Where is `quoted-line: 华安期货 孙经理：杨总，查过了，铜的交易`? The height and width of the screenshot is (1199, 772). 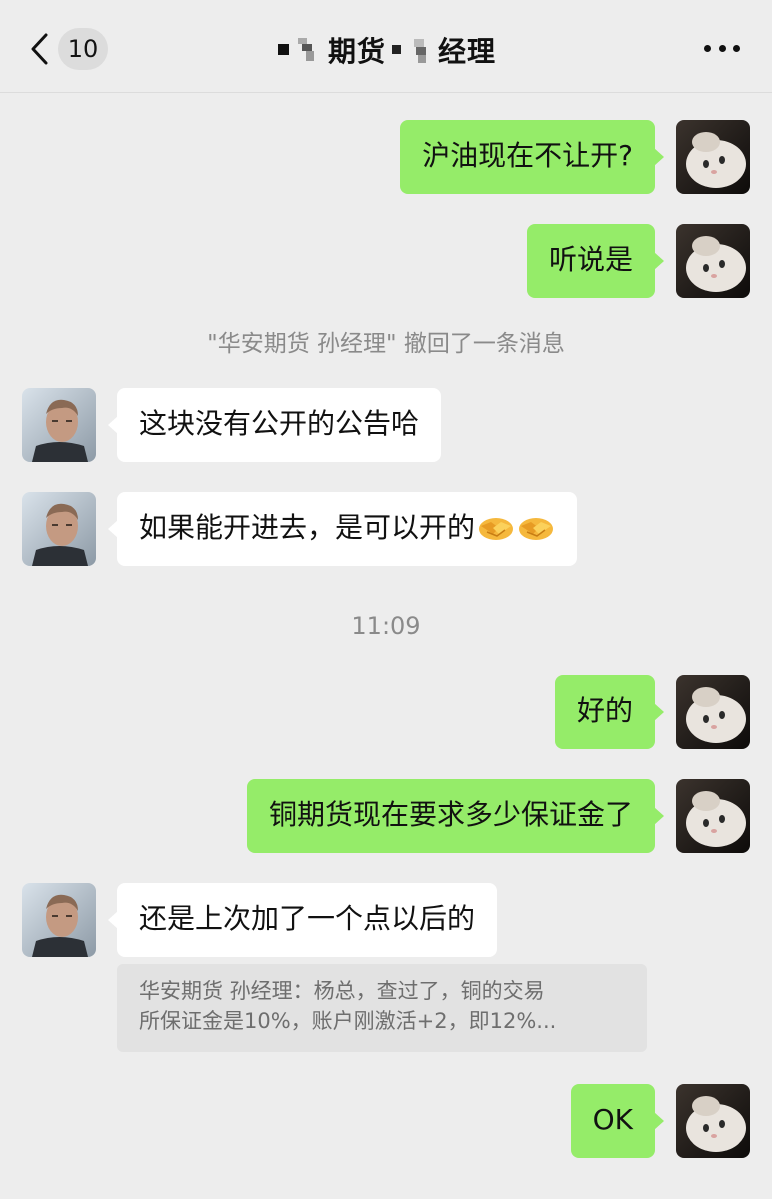 quoted-line: 华安期货 孙经理：杨总，查过了，铜的交易 is located at coordinates (342, 991).